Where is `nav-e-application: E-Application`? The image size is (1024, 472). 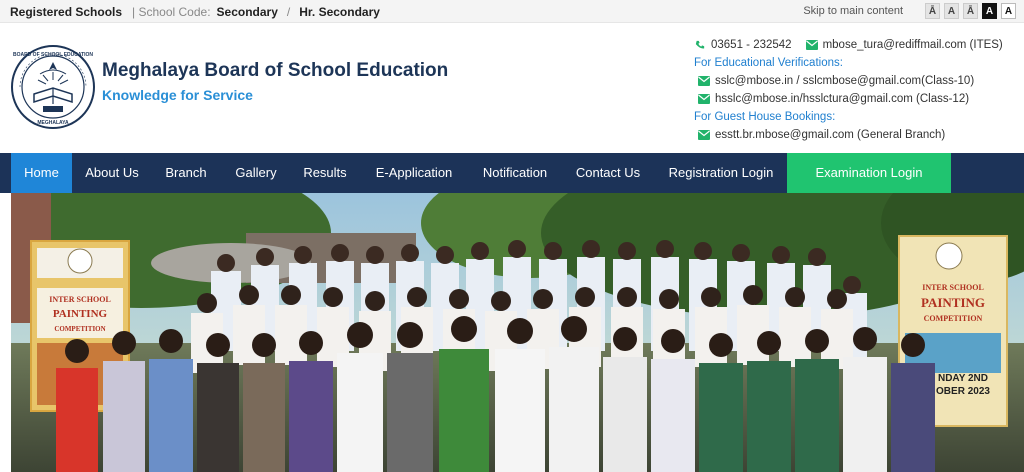 nav-e-application: E-Application is located at coordinates (414, 173).